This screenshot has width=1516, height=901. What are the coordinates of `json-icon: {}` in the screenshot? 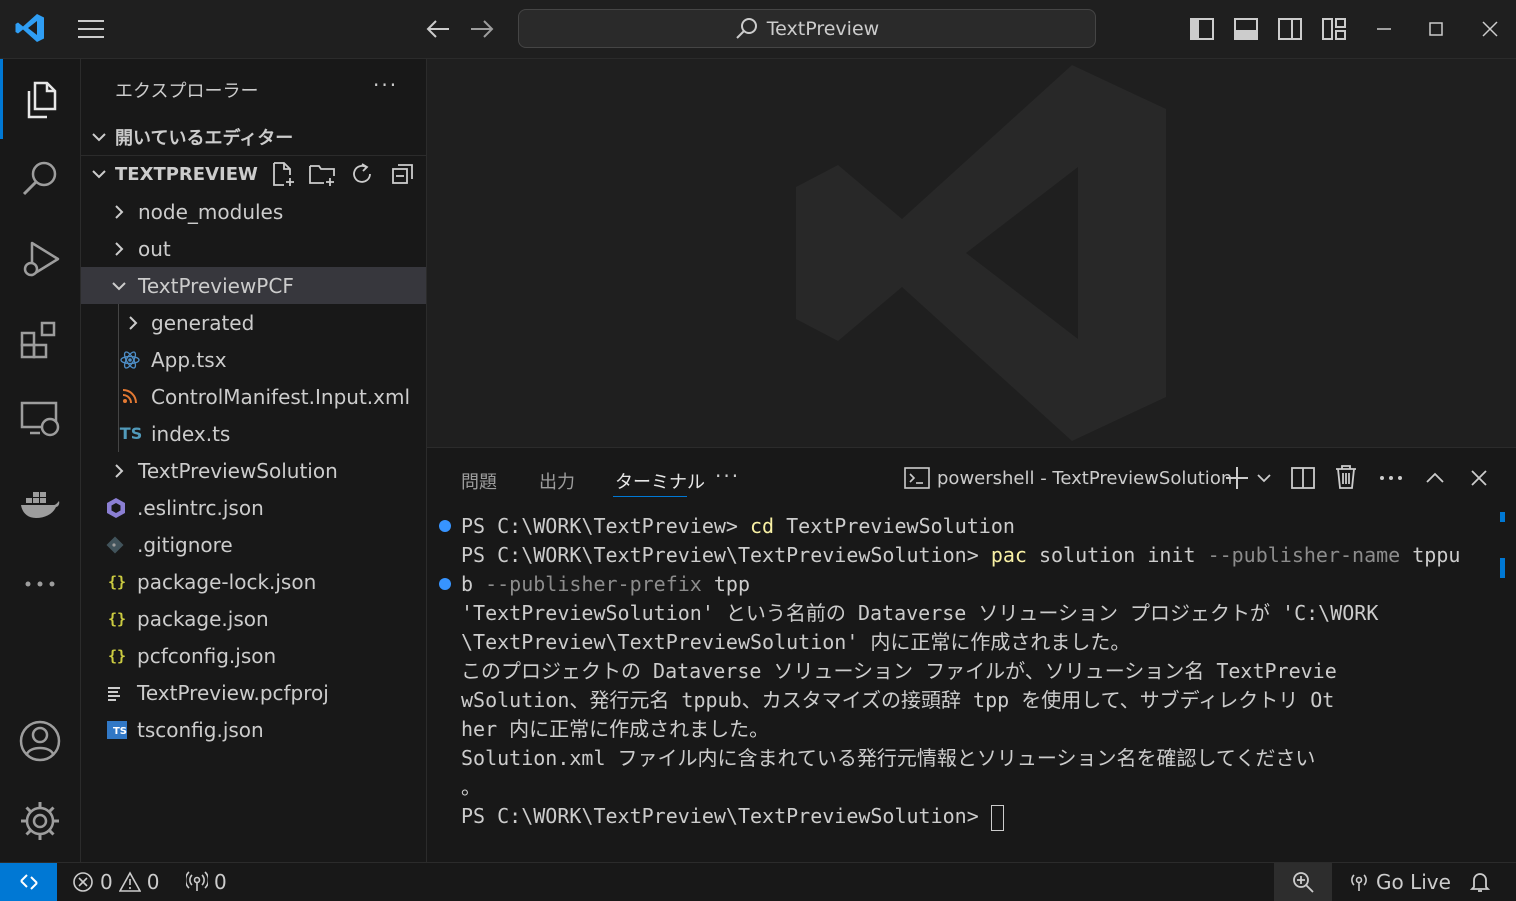 It's located at (117, 655).